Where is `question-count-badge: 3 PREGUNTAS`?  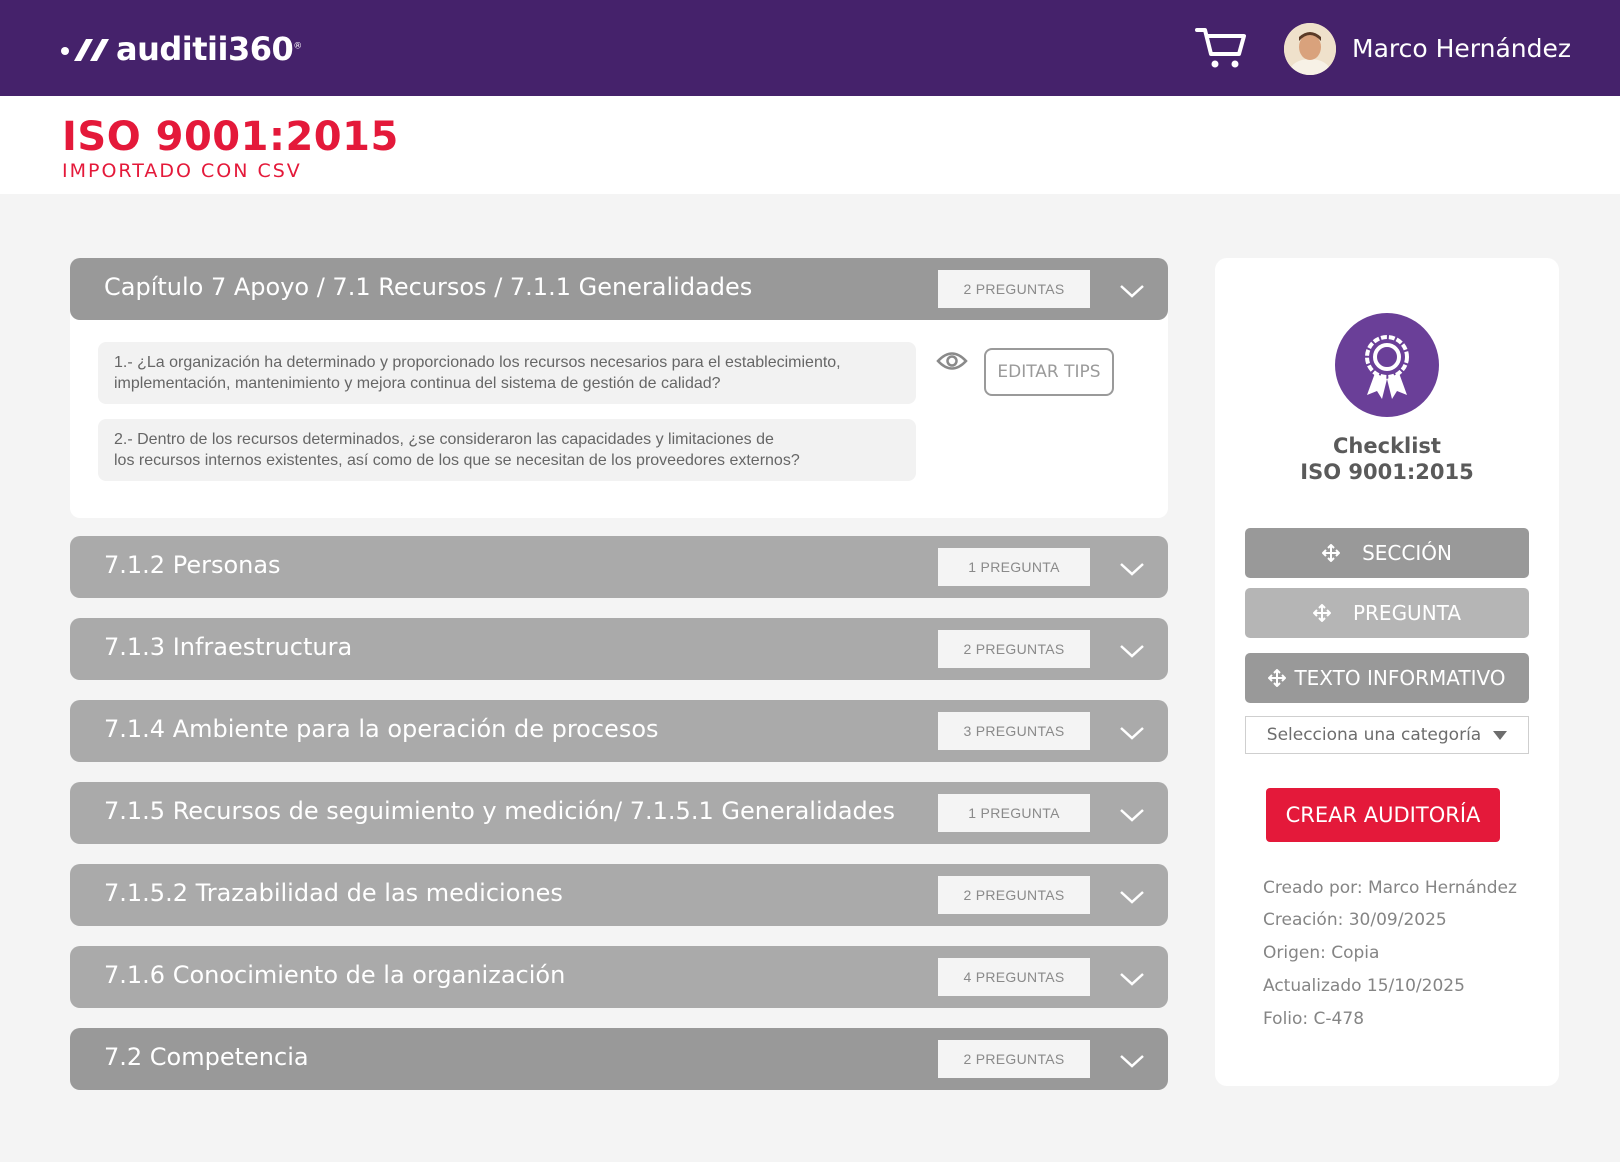 question-count-badge: 3 PREGUNTAS is located at coordinates (1014, 731).